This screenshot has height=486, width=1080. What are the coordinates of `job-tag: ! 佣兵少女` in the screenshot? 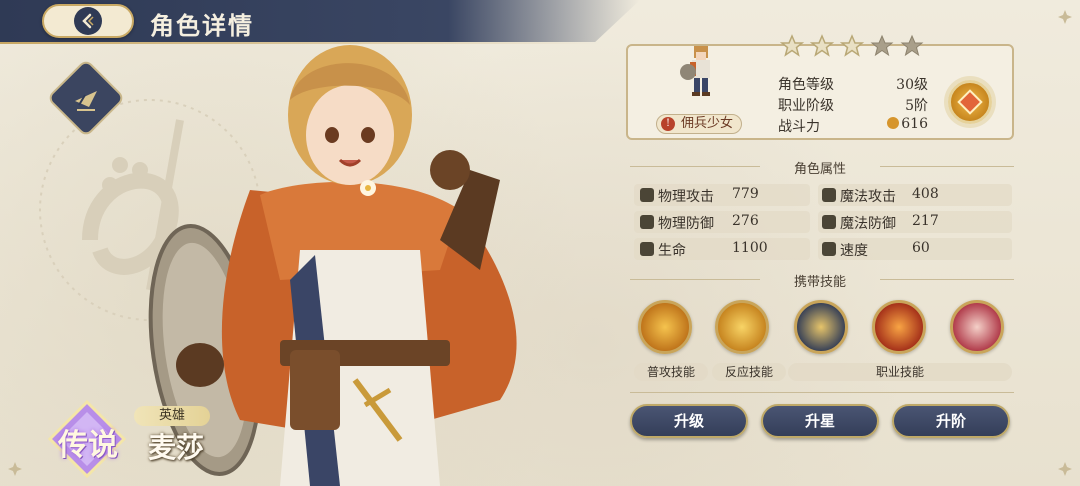 It's located at (699, 124).